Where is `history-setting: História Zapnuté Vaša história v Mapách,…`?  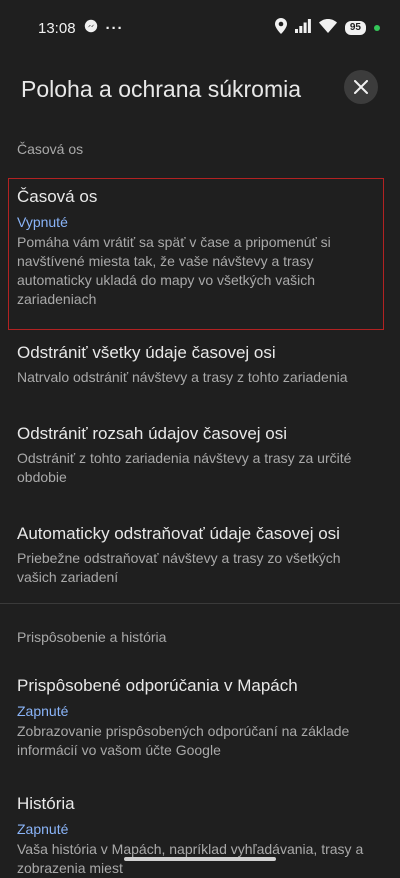 history-setting: História Zapnuté Vaša história v Mapách,… is located at coordinates (200, 835).